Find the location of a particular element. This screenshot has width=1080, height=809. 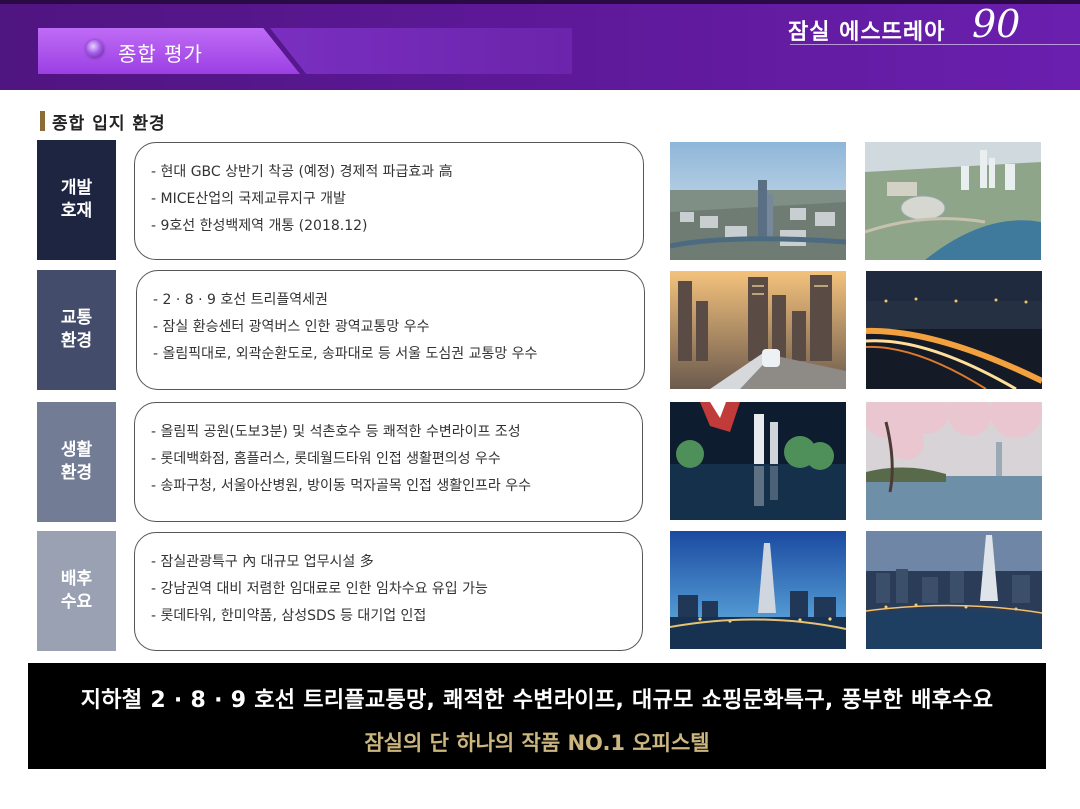

section-title: 종합 평가 is located at coordinates (160, 54).